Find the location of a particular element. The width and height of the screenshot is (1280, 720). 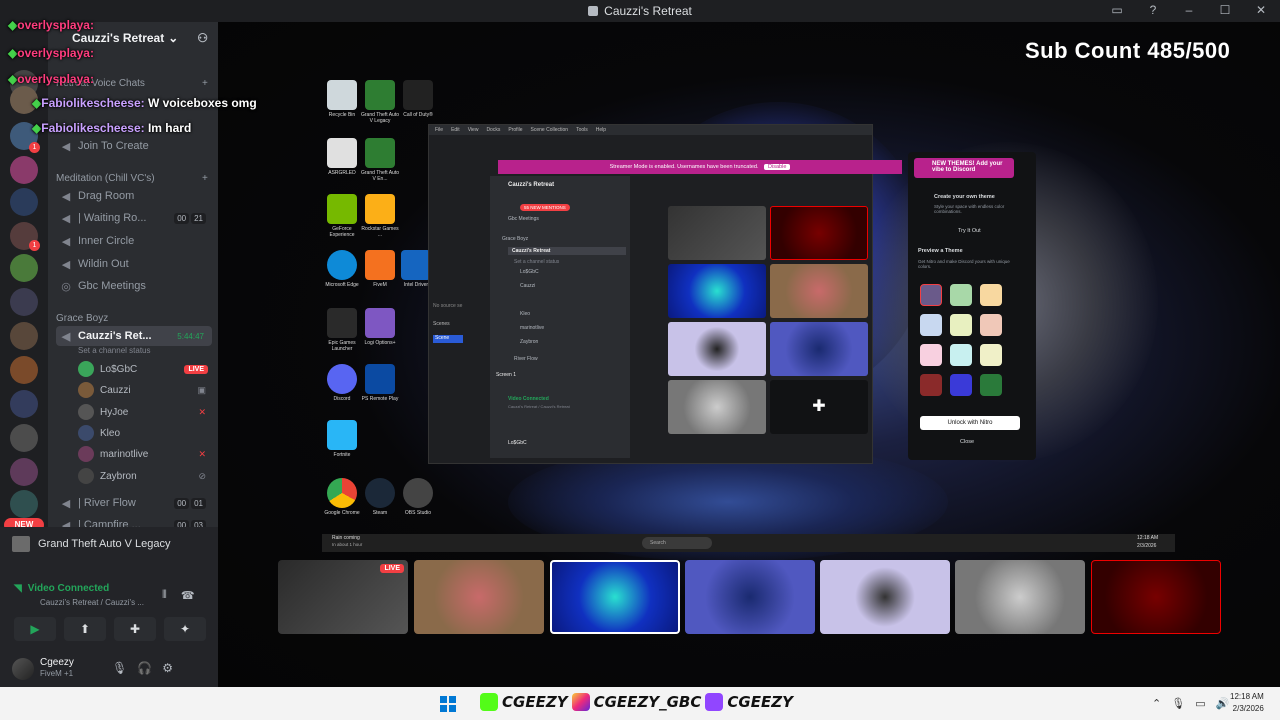

mentions-badge: 55 NEW MENTIONS is located at coordinates (545, 207).